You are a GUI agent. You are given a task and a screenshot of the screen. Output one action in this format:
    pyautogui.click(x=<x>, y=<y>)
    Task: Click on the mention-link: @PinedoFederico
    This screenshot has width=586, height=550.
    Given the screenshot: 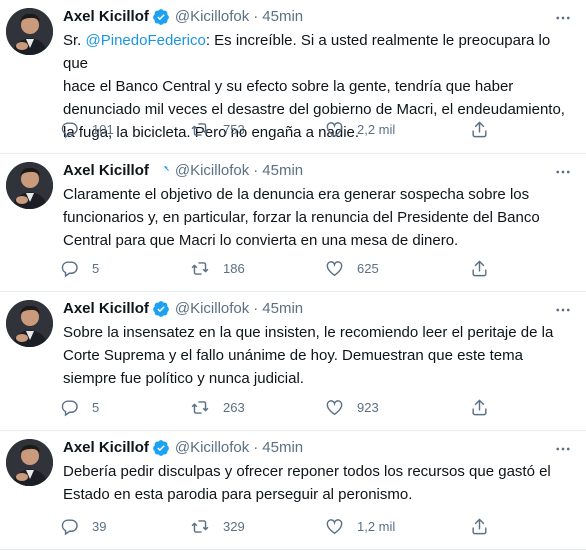 What is the action you would take?
    pyautogui.click(x=146, y=40)
    